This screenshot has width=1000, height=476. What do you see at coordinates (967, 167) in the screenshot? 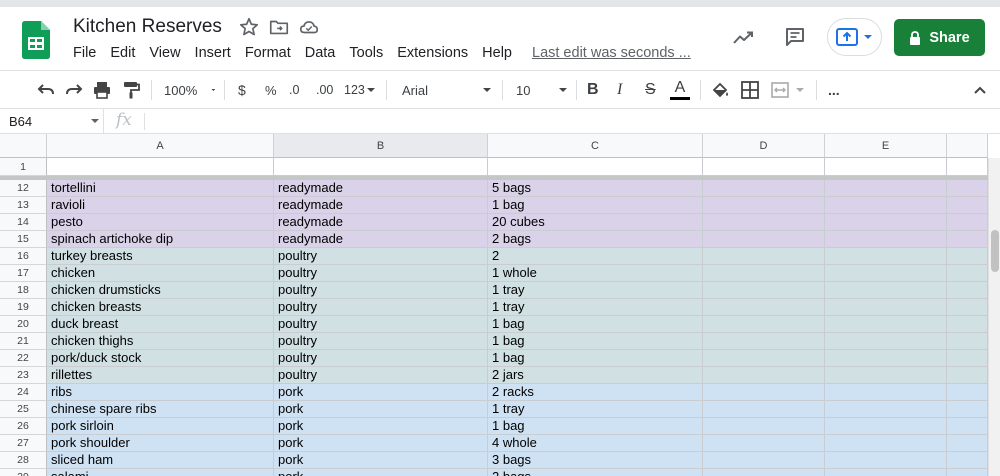
I see `cell-f1` at bounding box center [967, 167].